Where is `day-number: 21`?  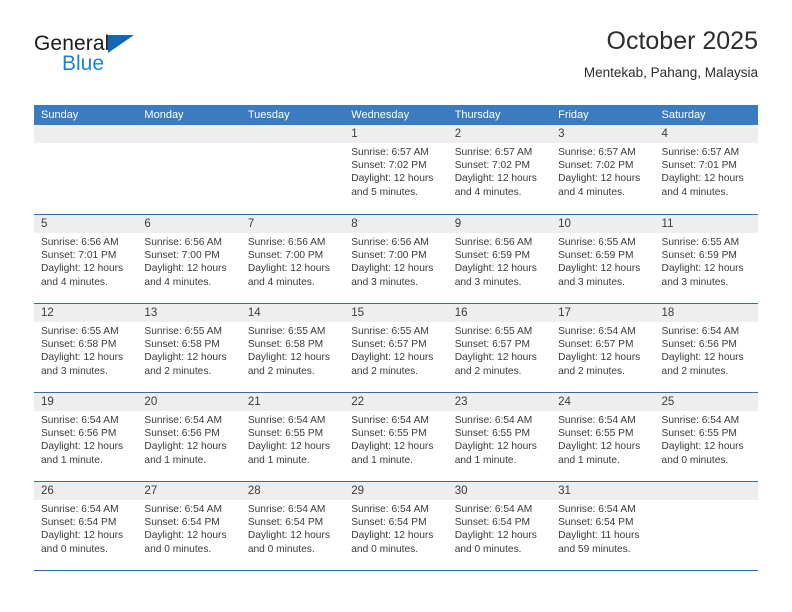
day-number: 21 is located at coordinates (292, 402).